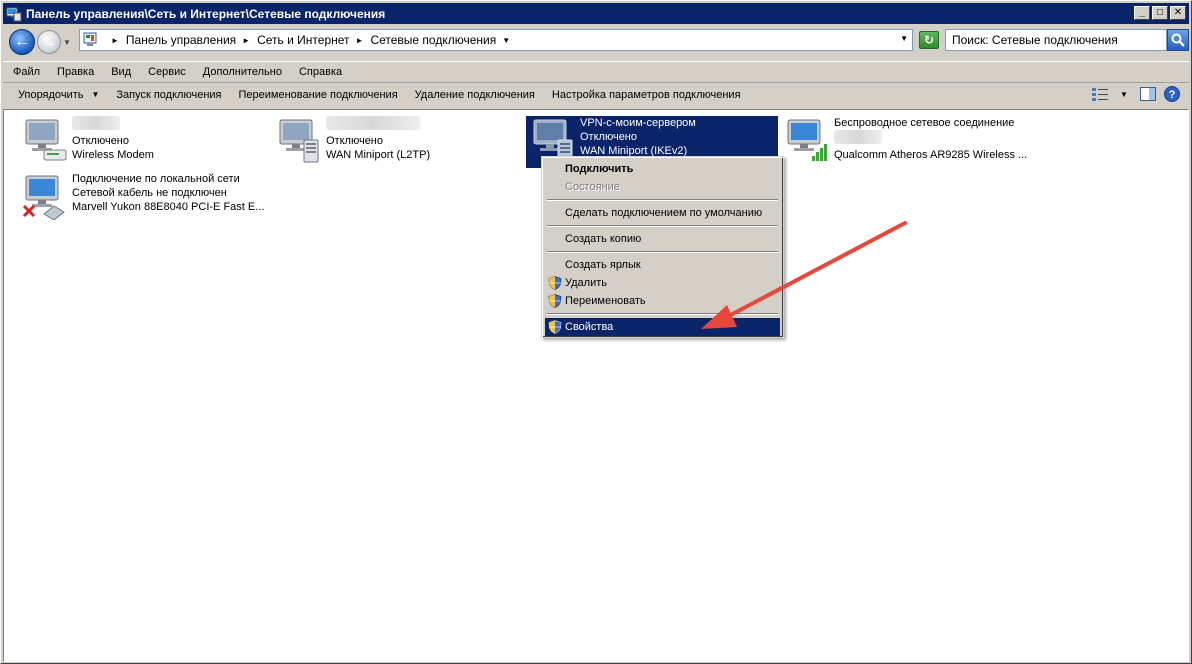 Image resolution: width=1192 pixels, height=664 pixels. I want to click on preview-pane-icon, so click(1148, 94).